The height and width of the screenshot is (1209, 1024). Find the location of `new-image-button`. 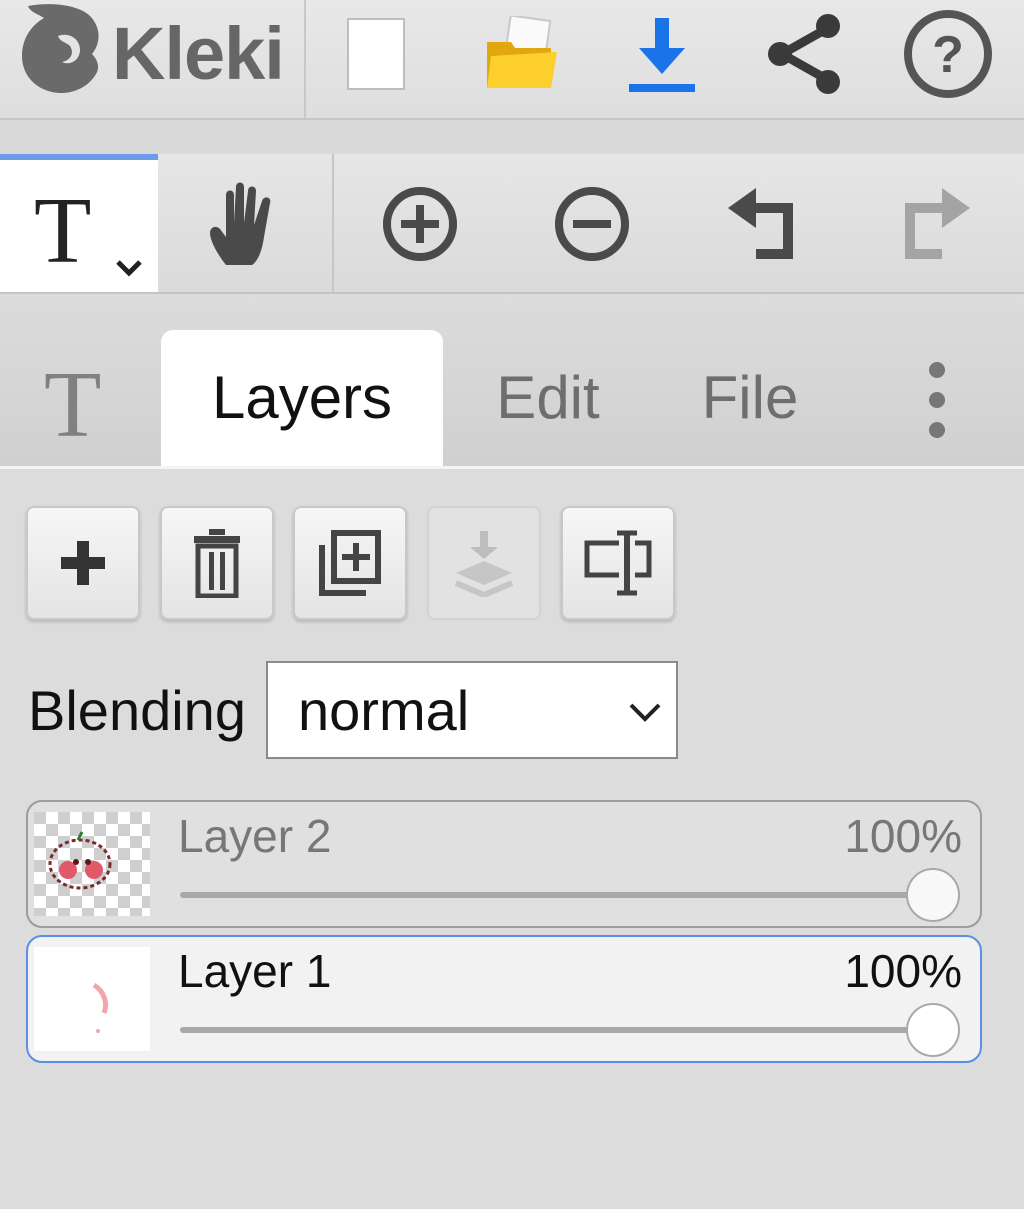

new-image-button is located at coordinates (376, 54).